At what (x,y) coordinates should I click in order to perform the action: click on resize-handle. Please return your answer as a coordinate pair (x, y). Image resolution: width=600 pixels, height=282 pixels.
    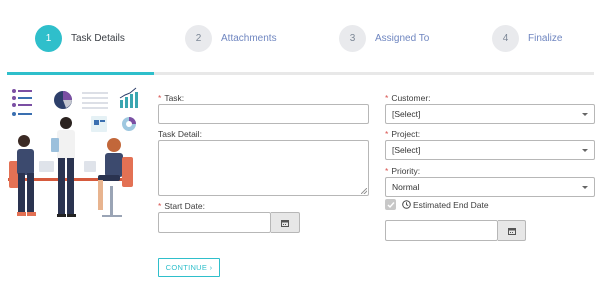
    Looking at the image, I should click on (364, 191).